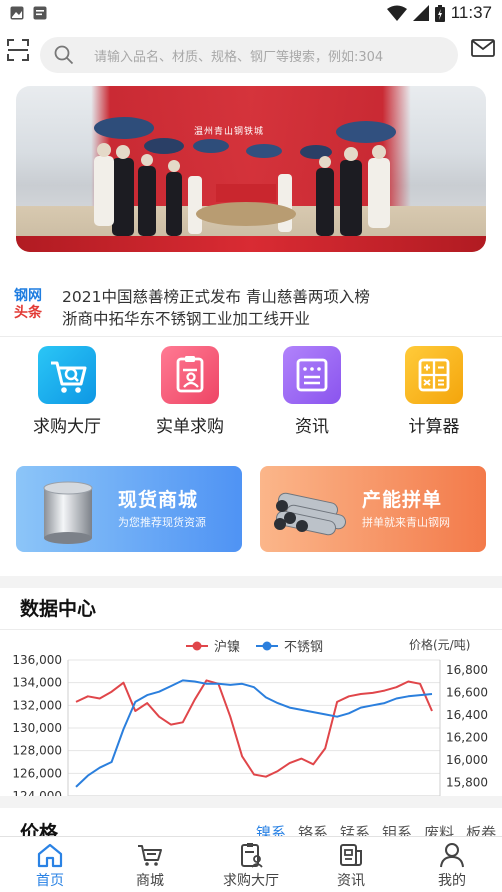 The image size is (502, 892). I want to click on nav-label: 求购大厅, so click(251, 881).